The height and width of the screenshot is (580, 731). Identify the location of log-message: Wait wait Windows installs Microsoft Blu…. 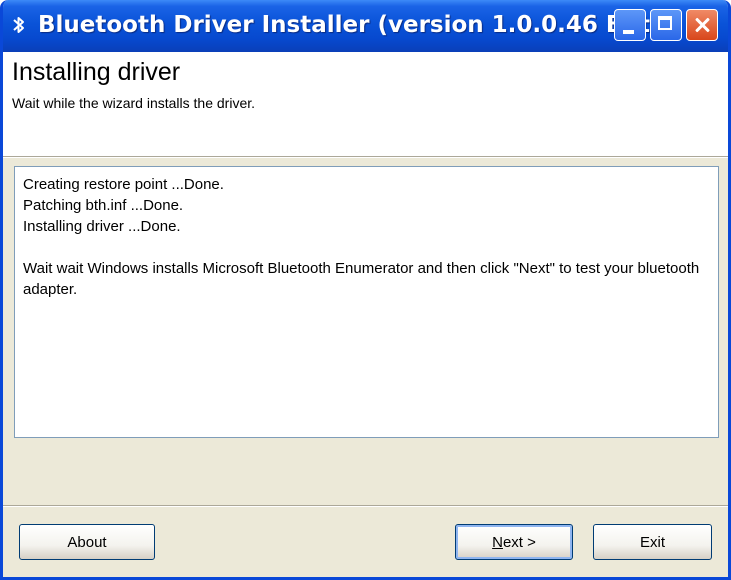
(361, 279).